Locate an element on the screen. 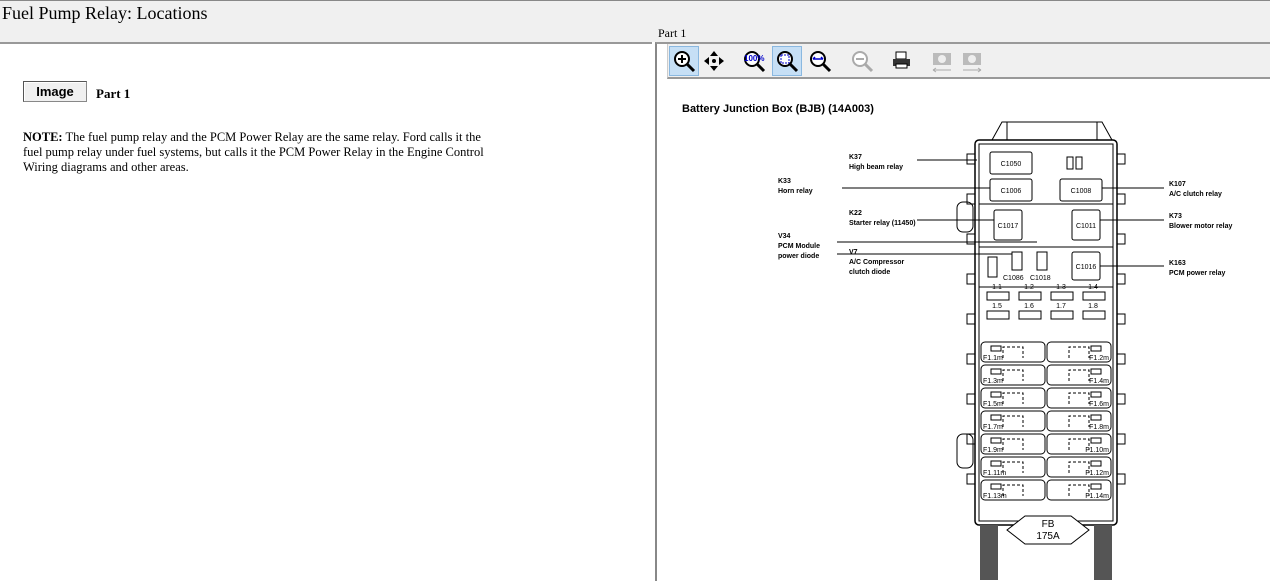  mini-fuse-label: 1.2 is located at coordinates (1029, 287).